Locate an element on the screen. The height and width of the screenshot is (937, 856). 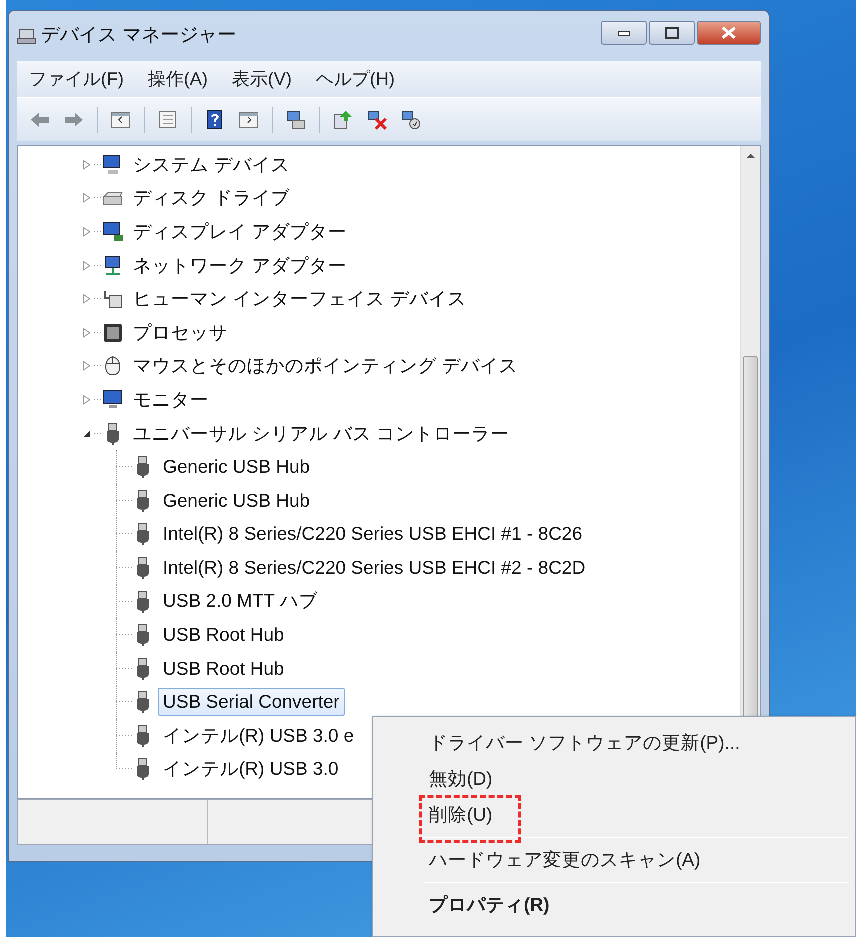
list-pane-icon is located at coordinates (168, 119).